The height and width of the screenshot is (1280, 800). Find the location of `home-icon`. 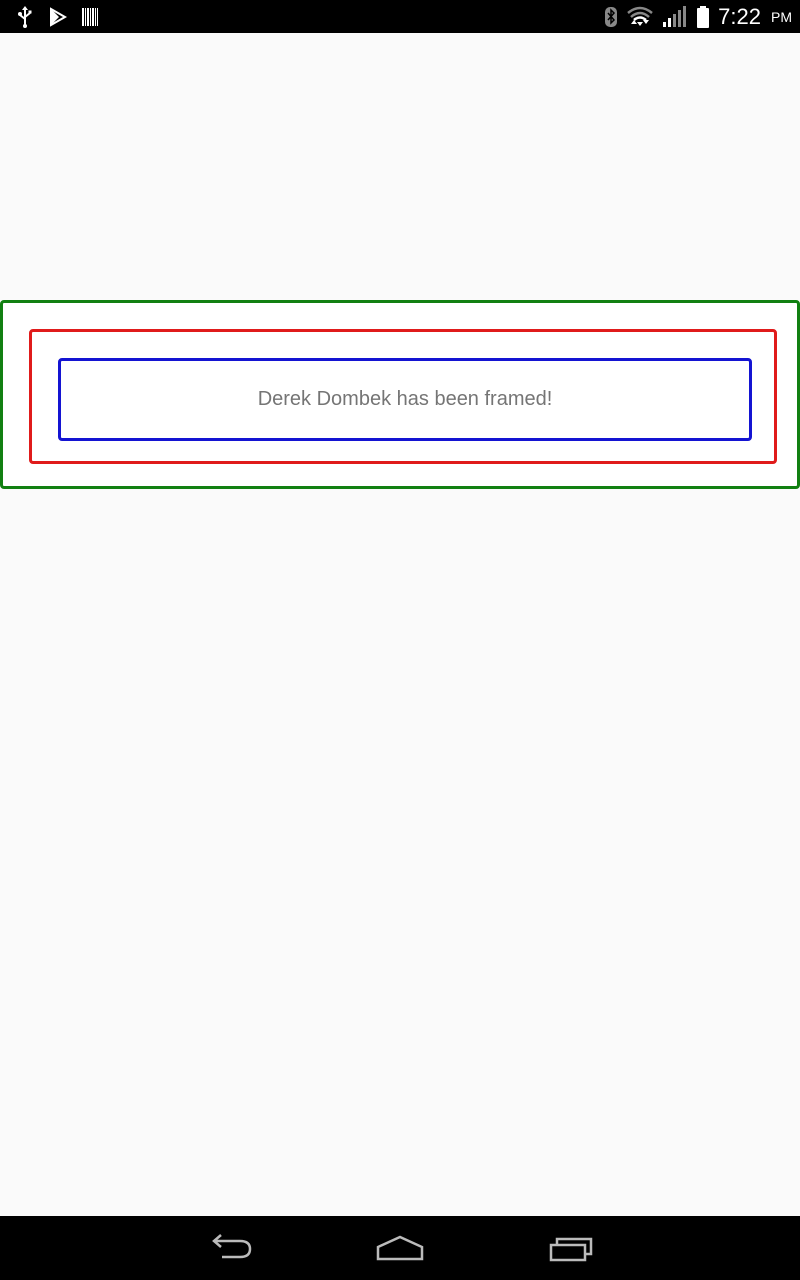

home-icon is located at coordinates (400, 1248).